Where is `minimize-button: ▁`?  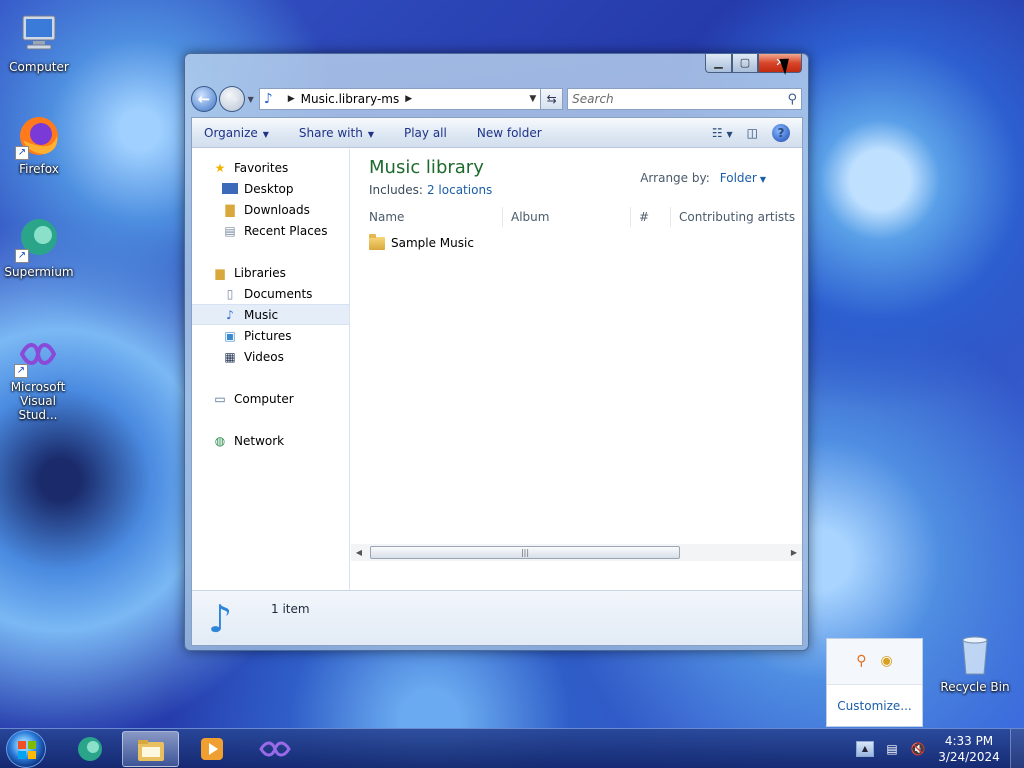
minimize-button: ▁ is located at coordinates (718, 63).